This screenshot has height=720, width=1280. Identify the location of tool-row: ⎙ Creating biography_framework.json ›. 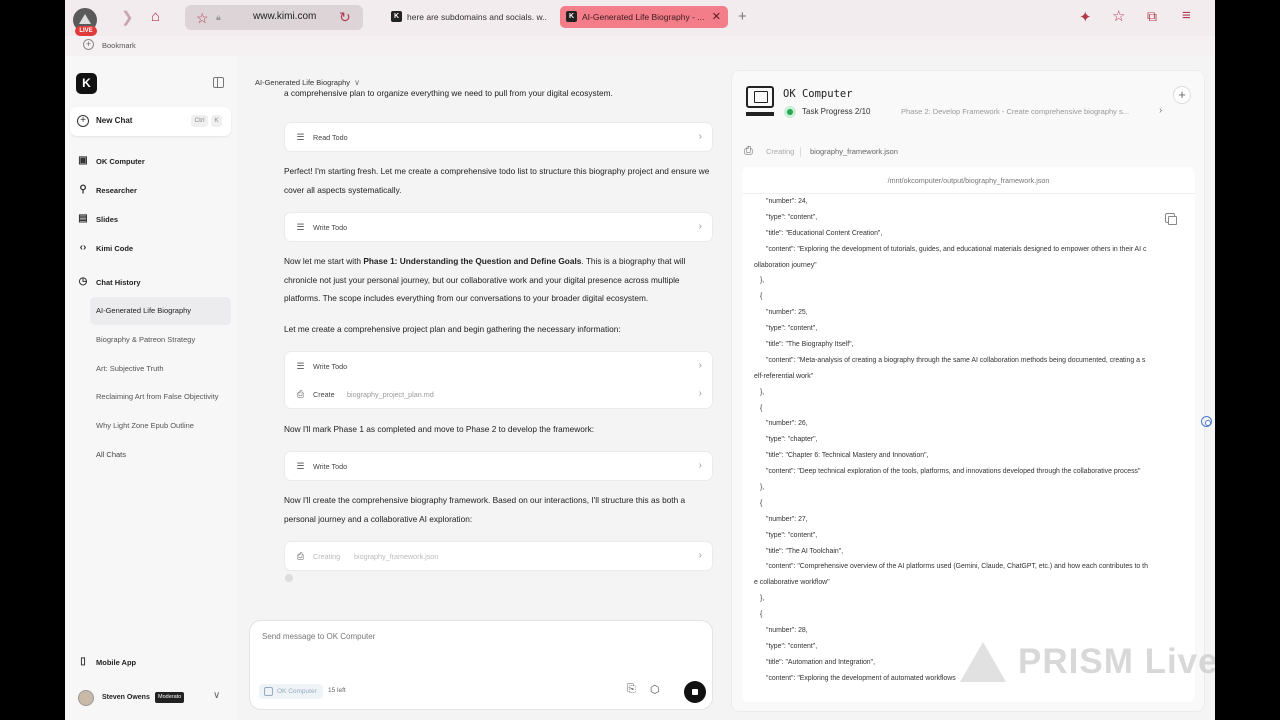
(499, 557).